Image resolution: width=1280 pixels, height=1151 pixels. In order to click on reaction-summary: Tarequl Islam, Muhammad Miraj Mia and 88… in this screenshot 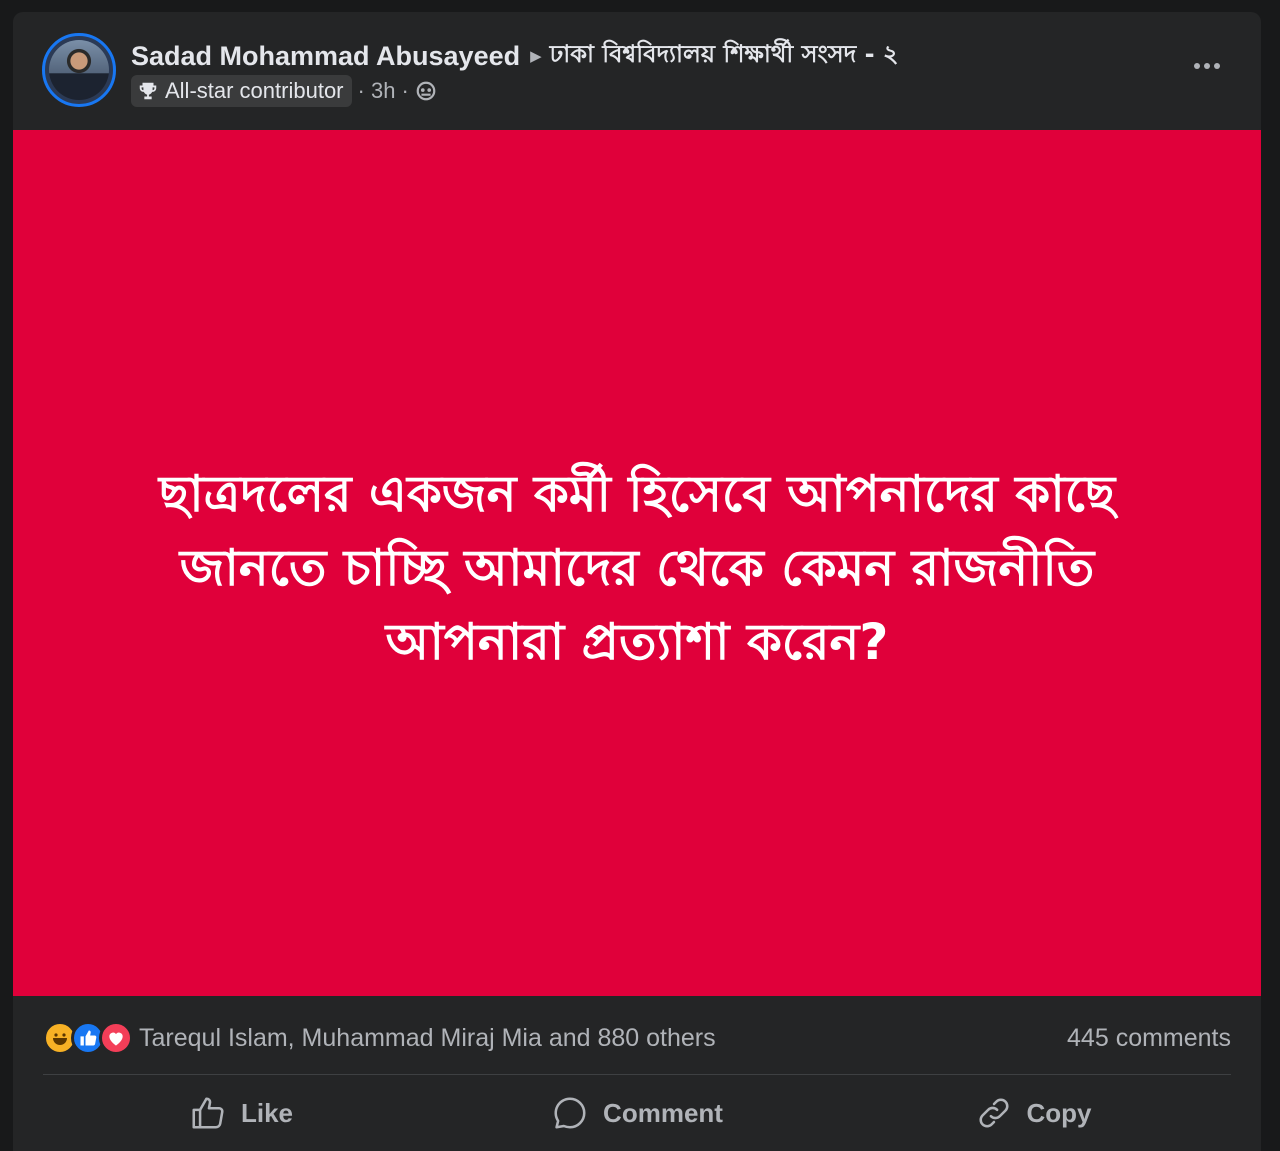, I will do `click(379, 1038)`.